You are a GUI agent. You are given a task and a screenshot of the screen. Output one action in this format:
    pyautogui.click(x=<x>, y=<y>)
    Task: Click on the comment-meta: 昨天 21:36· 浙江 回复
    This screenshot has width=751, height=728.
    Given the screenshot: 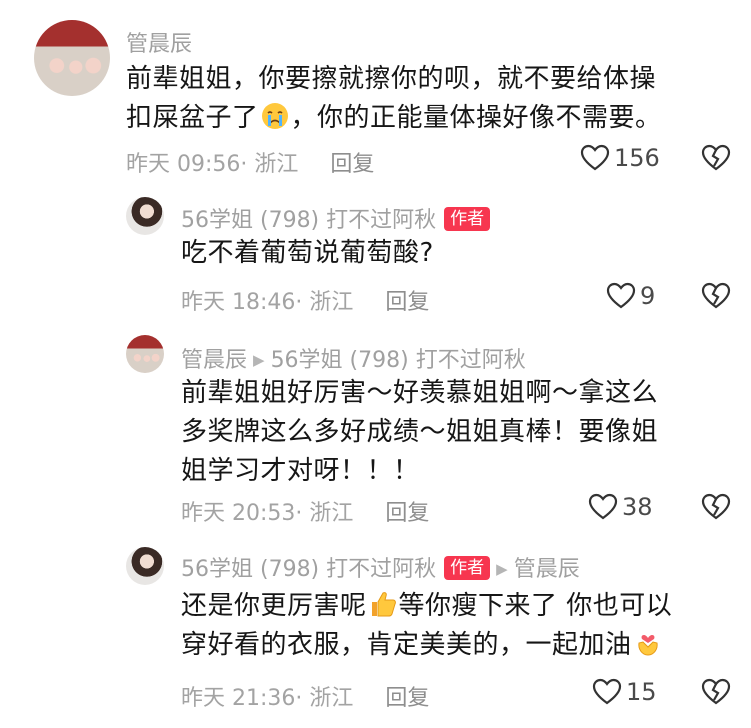 What is the action you would take?
    pyautogui.click(x=305, y=696)
    